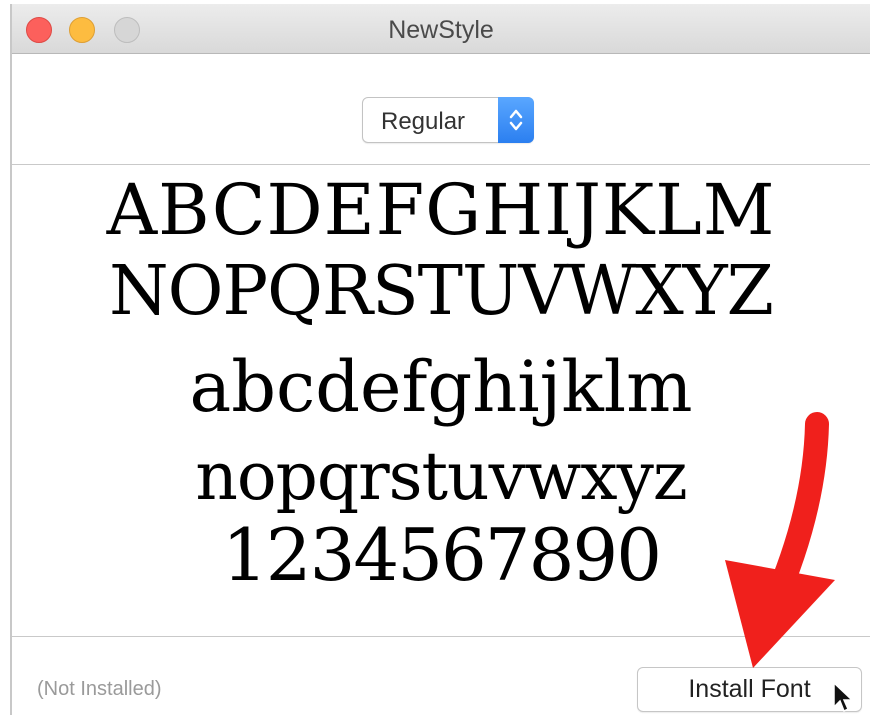  I want to click on updown-chevron-icon, so click(516, 120).